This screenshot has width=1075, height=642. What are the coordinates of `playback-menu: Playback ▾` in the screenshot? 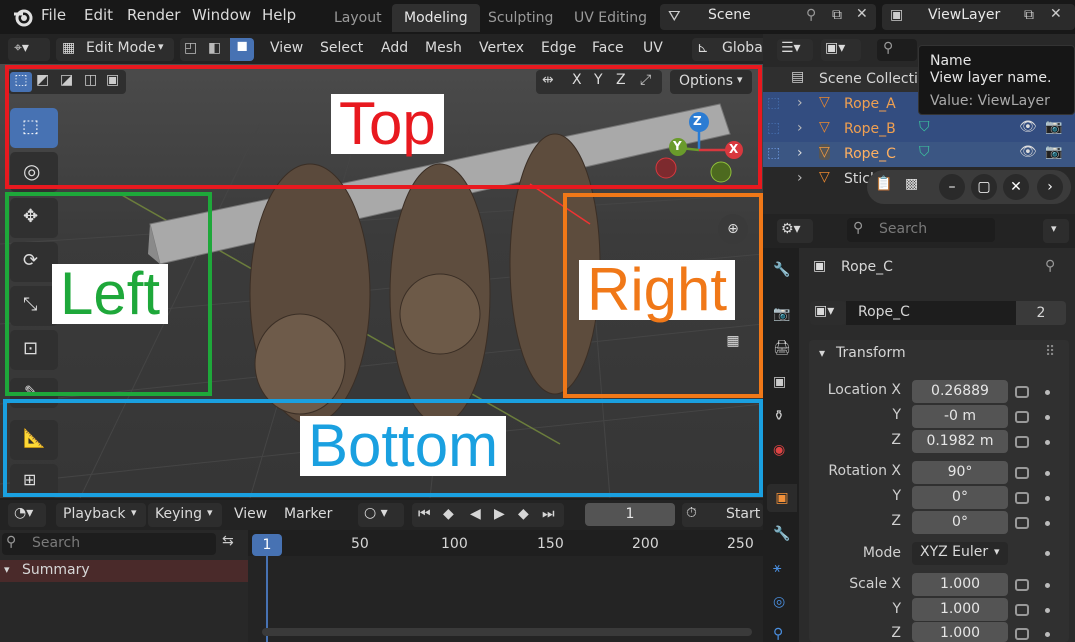 It's located at (101, 515).